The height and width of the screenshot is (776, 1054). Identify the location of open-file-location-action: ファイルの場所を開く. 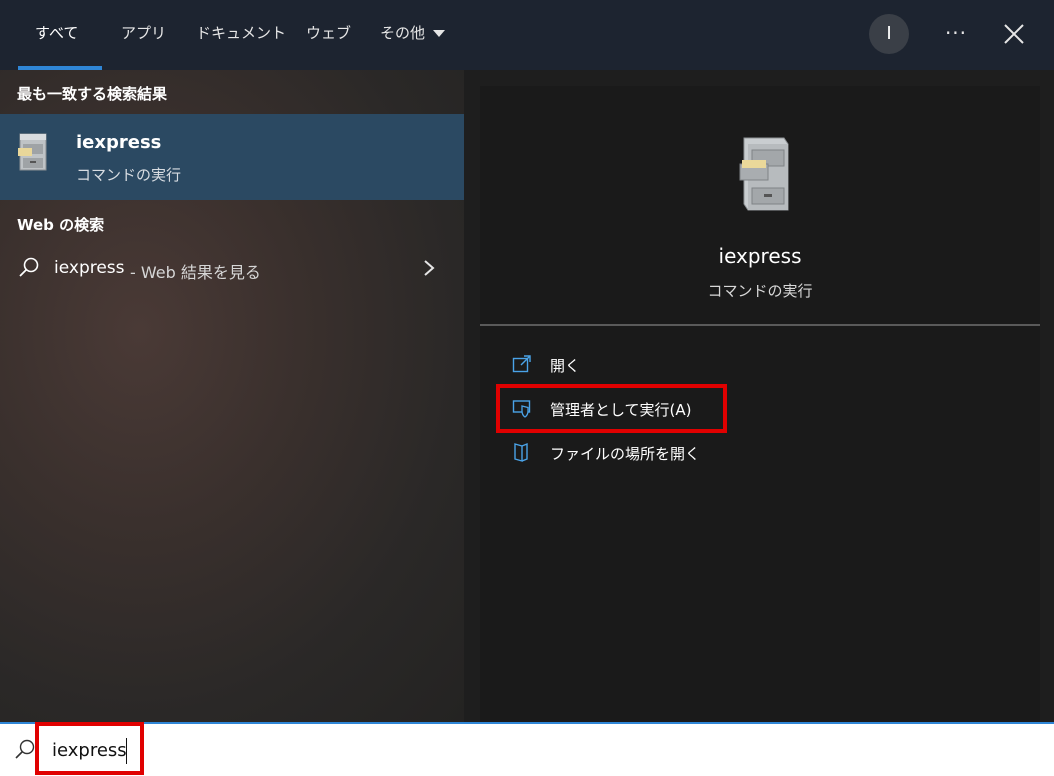
(662, 455).